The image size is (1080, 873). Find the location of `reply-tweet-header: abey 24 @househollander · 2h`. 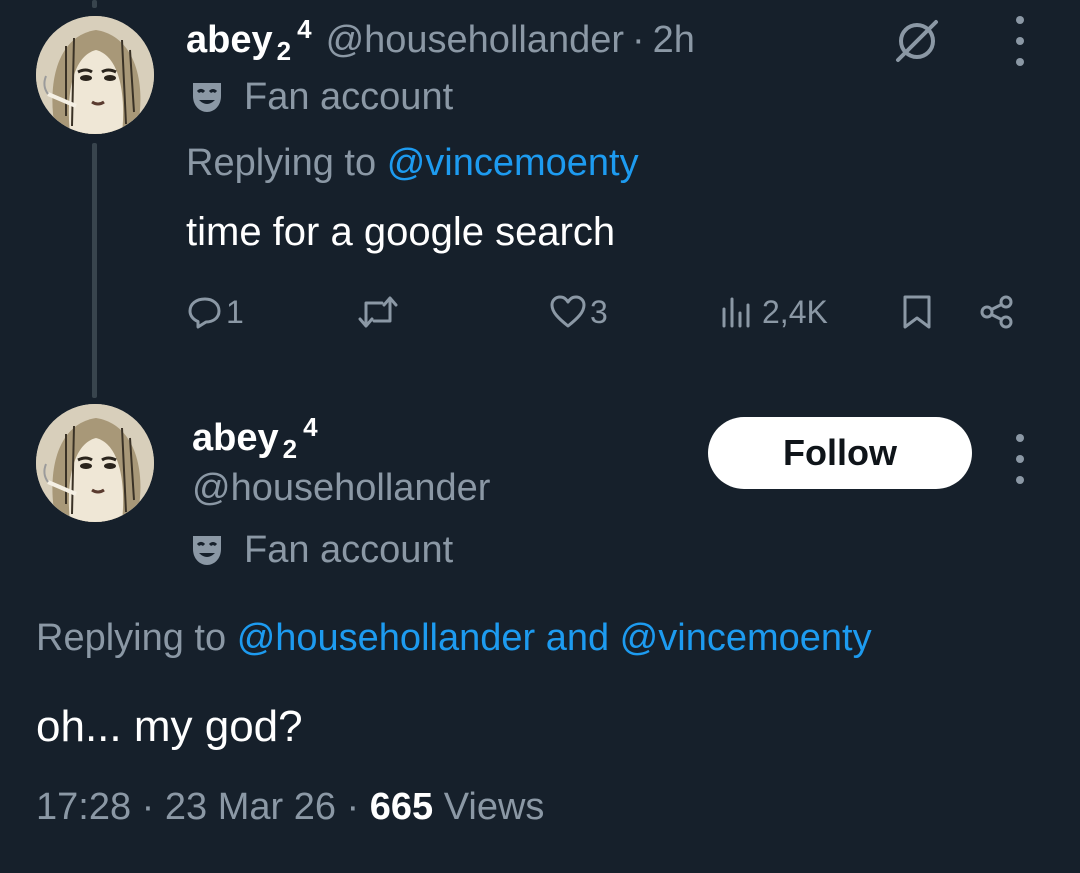

reply-tweet-header: abey 24 @househollander · 2h is located at coordinates (440, 40).